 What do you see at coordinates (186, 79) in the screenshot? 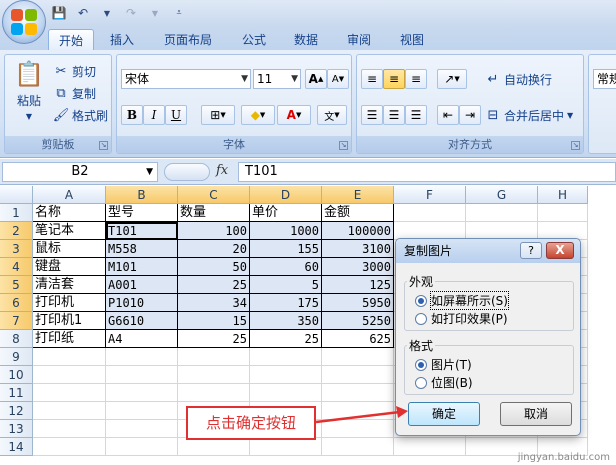
I see `font-name-select: 宋体 ▼` at bounding box center [186, 79].